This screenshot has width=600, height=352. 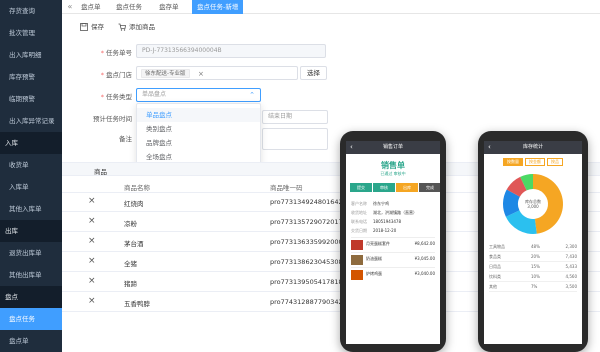 I want to click on sidebar-item: 库存预警, so click(x=31, y=77).